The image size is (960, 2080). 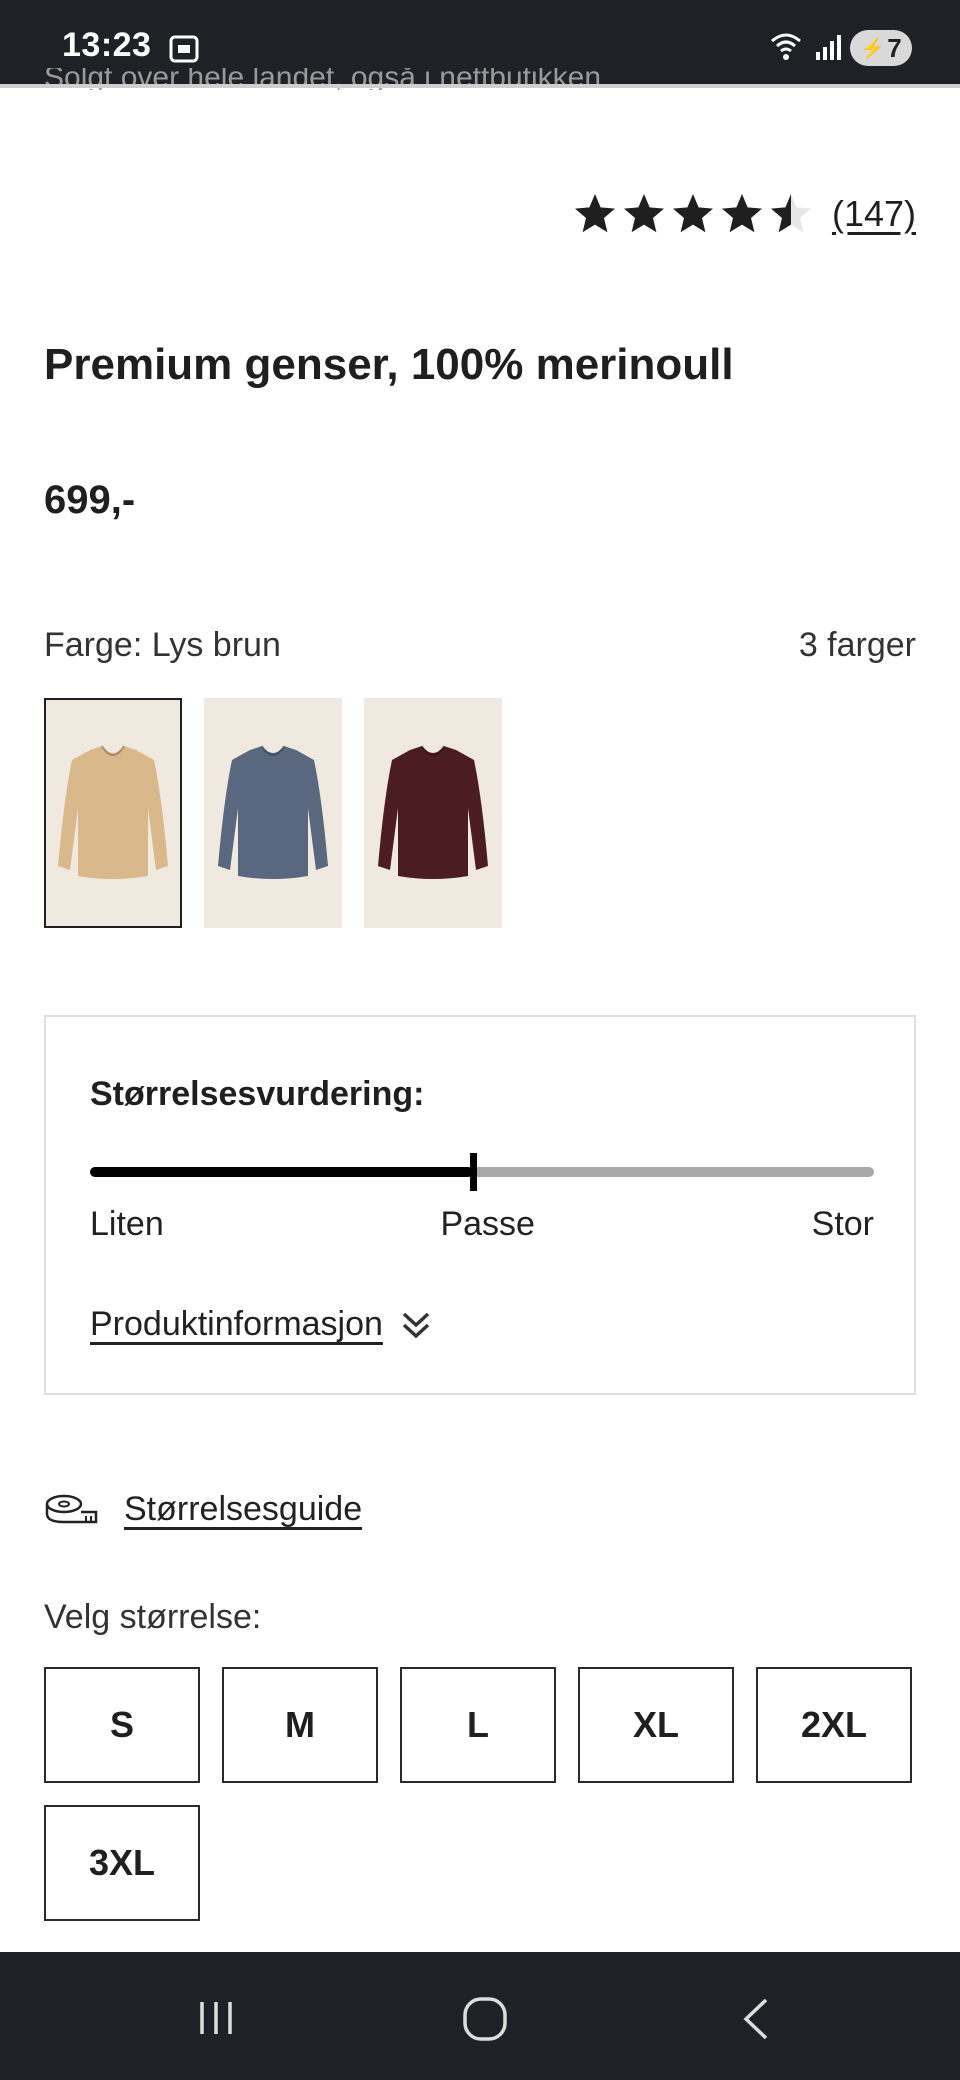 What do you see at coordinates (90, 500) in the screenshot?
I see `product-price: 699,-` at bounding box center [90, 500].